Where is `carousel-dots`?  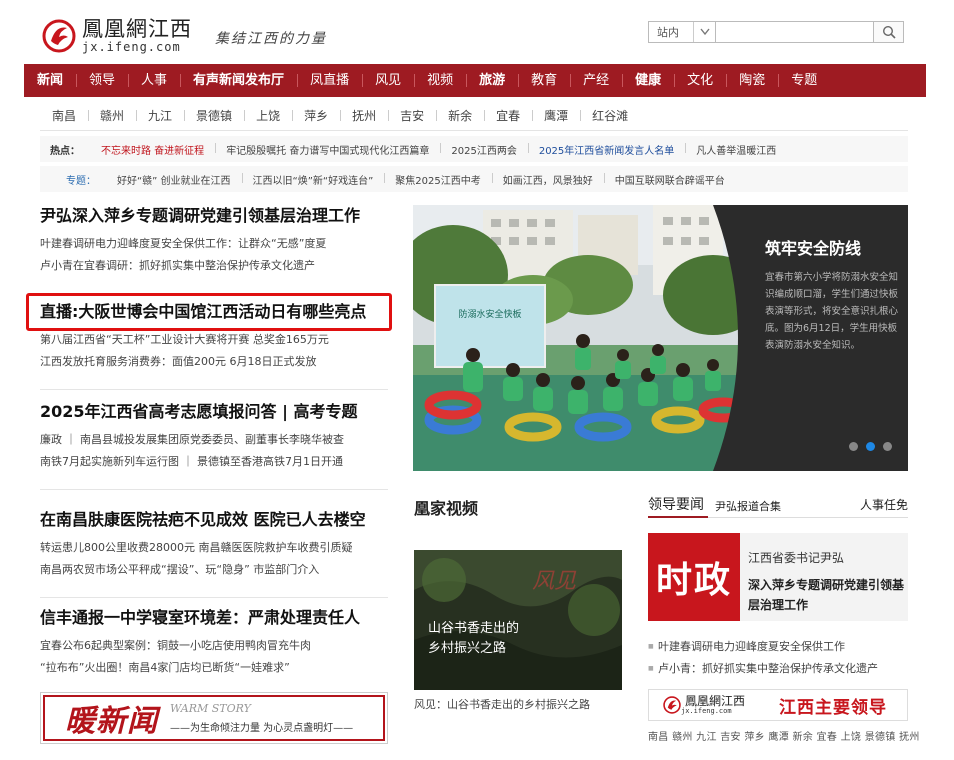 carousel-dots is located at coordinates (870, 446).